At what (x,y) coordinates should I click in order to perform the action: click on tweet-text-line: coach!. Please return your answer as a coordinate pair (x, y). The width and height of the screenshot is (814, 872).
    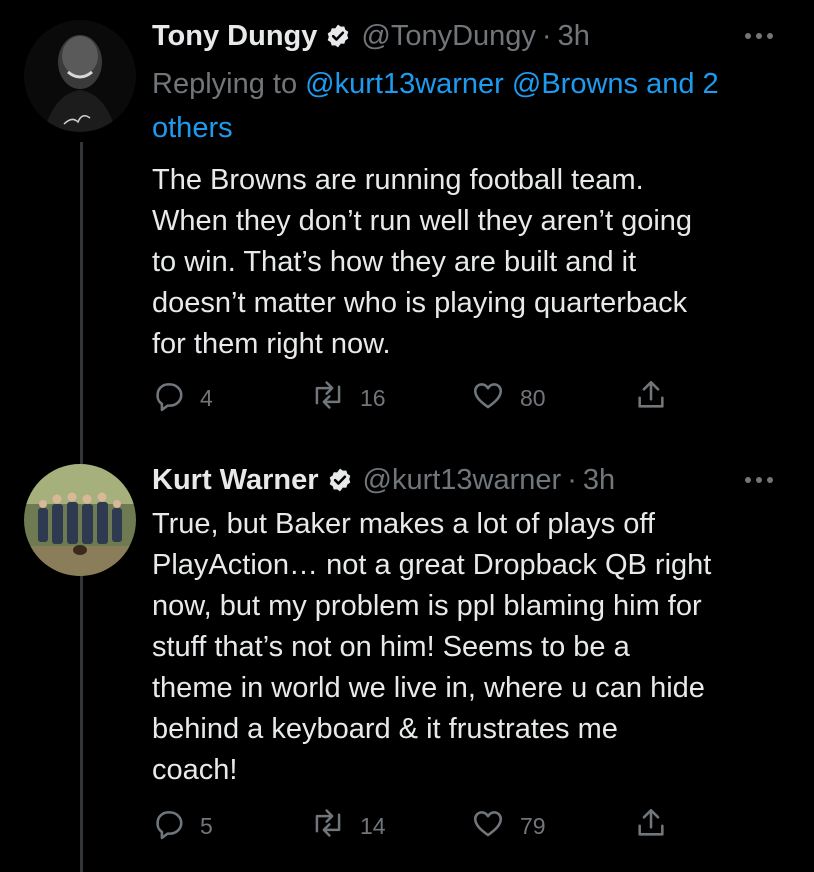
    Looking at the image, I should click on (195, 770).